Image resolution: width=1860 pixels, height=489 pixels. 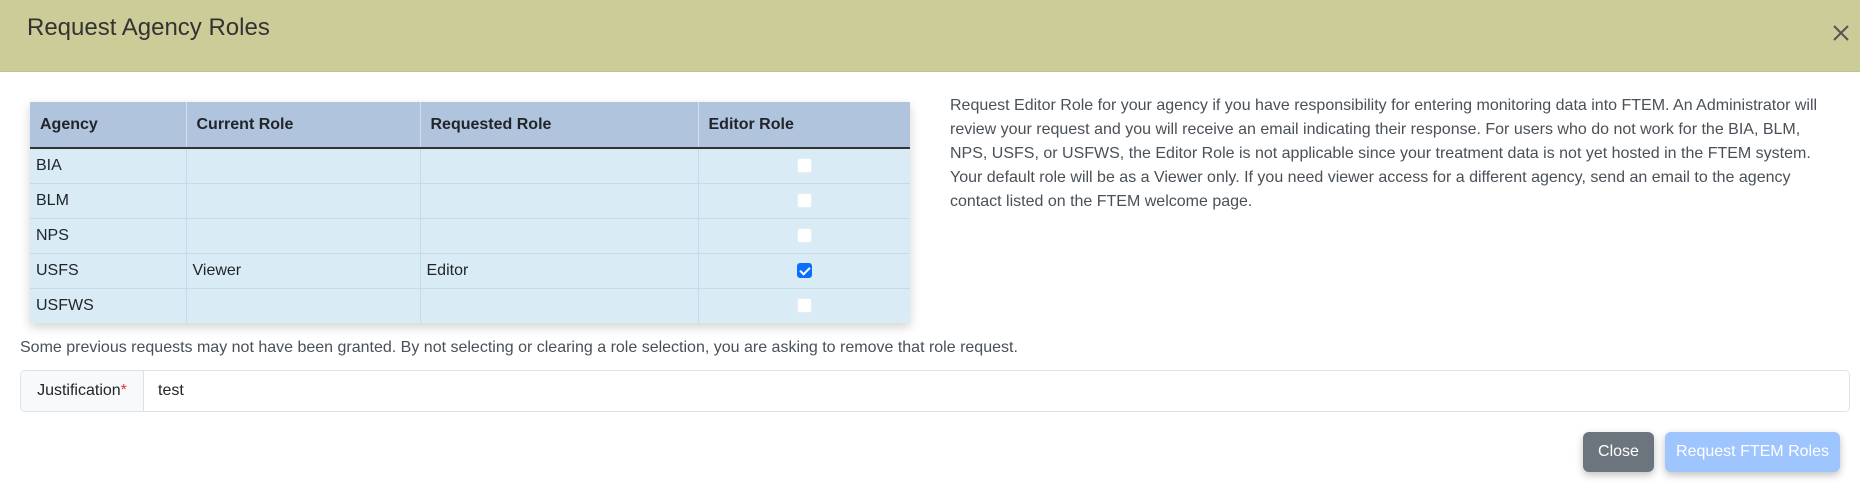 I want to click on table-row: BIA, so click(x=470, y=165).